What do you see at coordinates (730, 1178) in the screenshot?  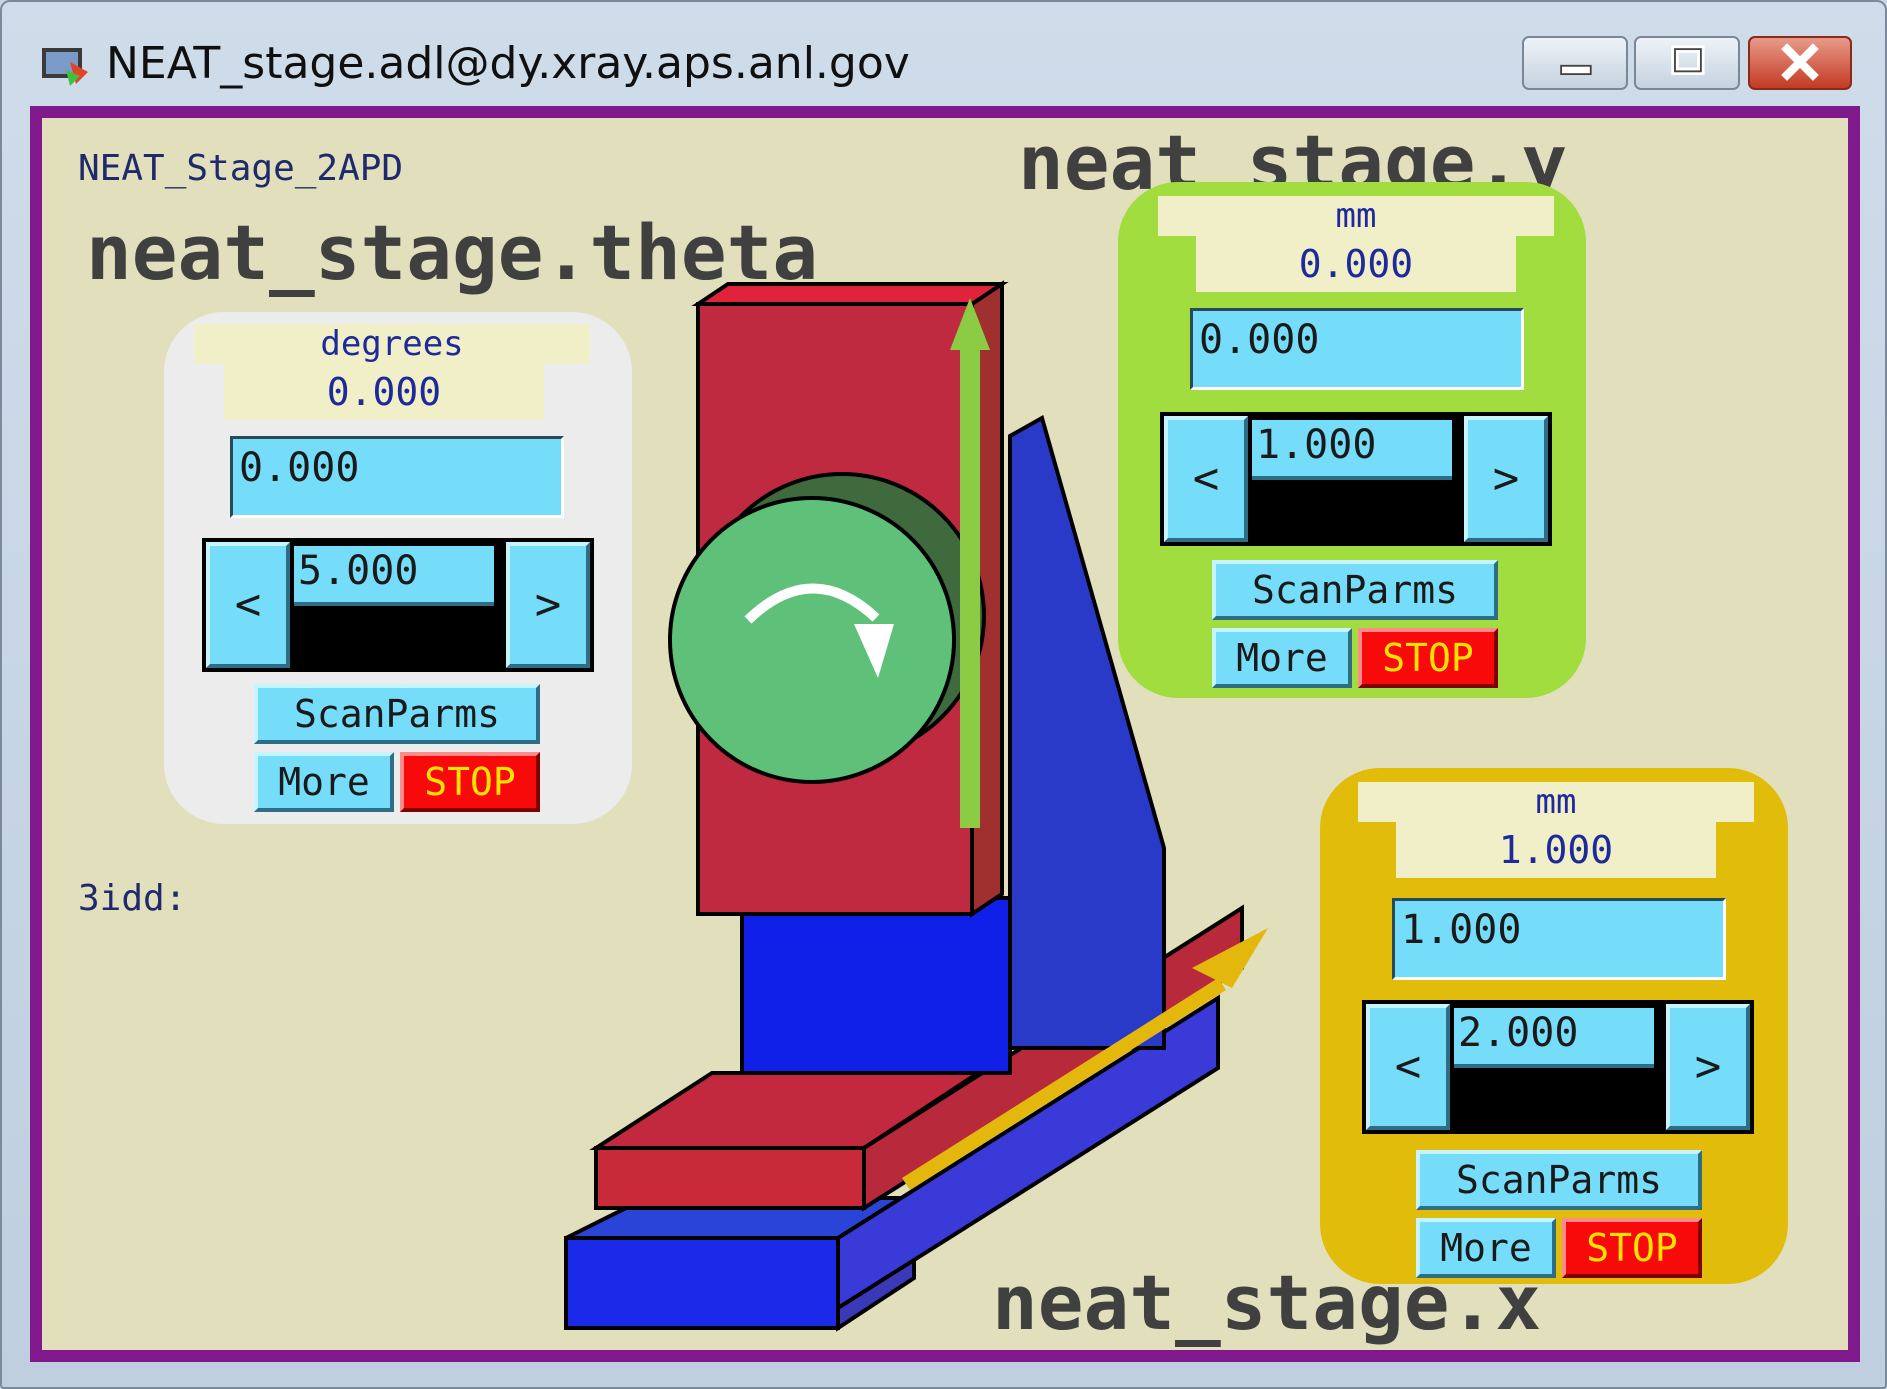 I see `x-carriage-front` at bounding box center [730, 1178].